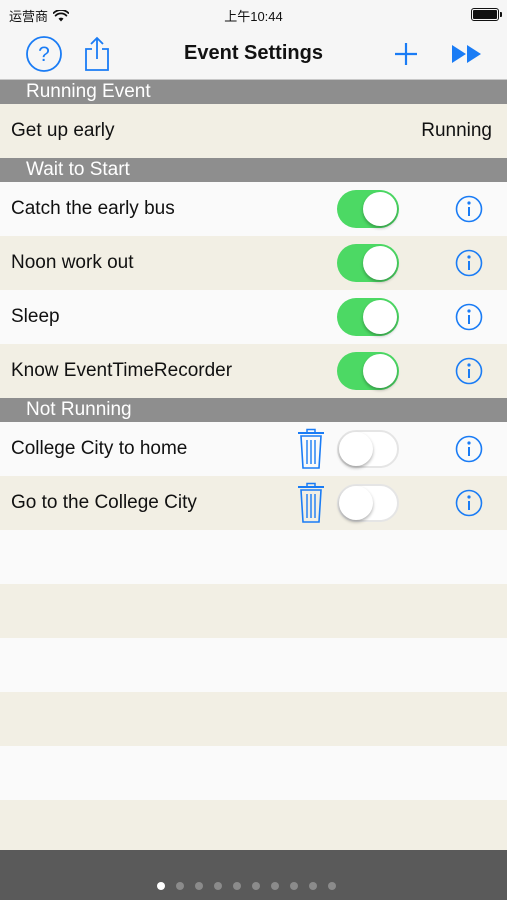 The image size is (507, 900). I want to click on event-label: Go to the College City, so click(104, 502).